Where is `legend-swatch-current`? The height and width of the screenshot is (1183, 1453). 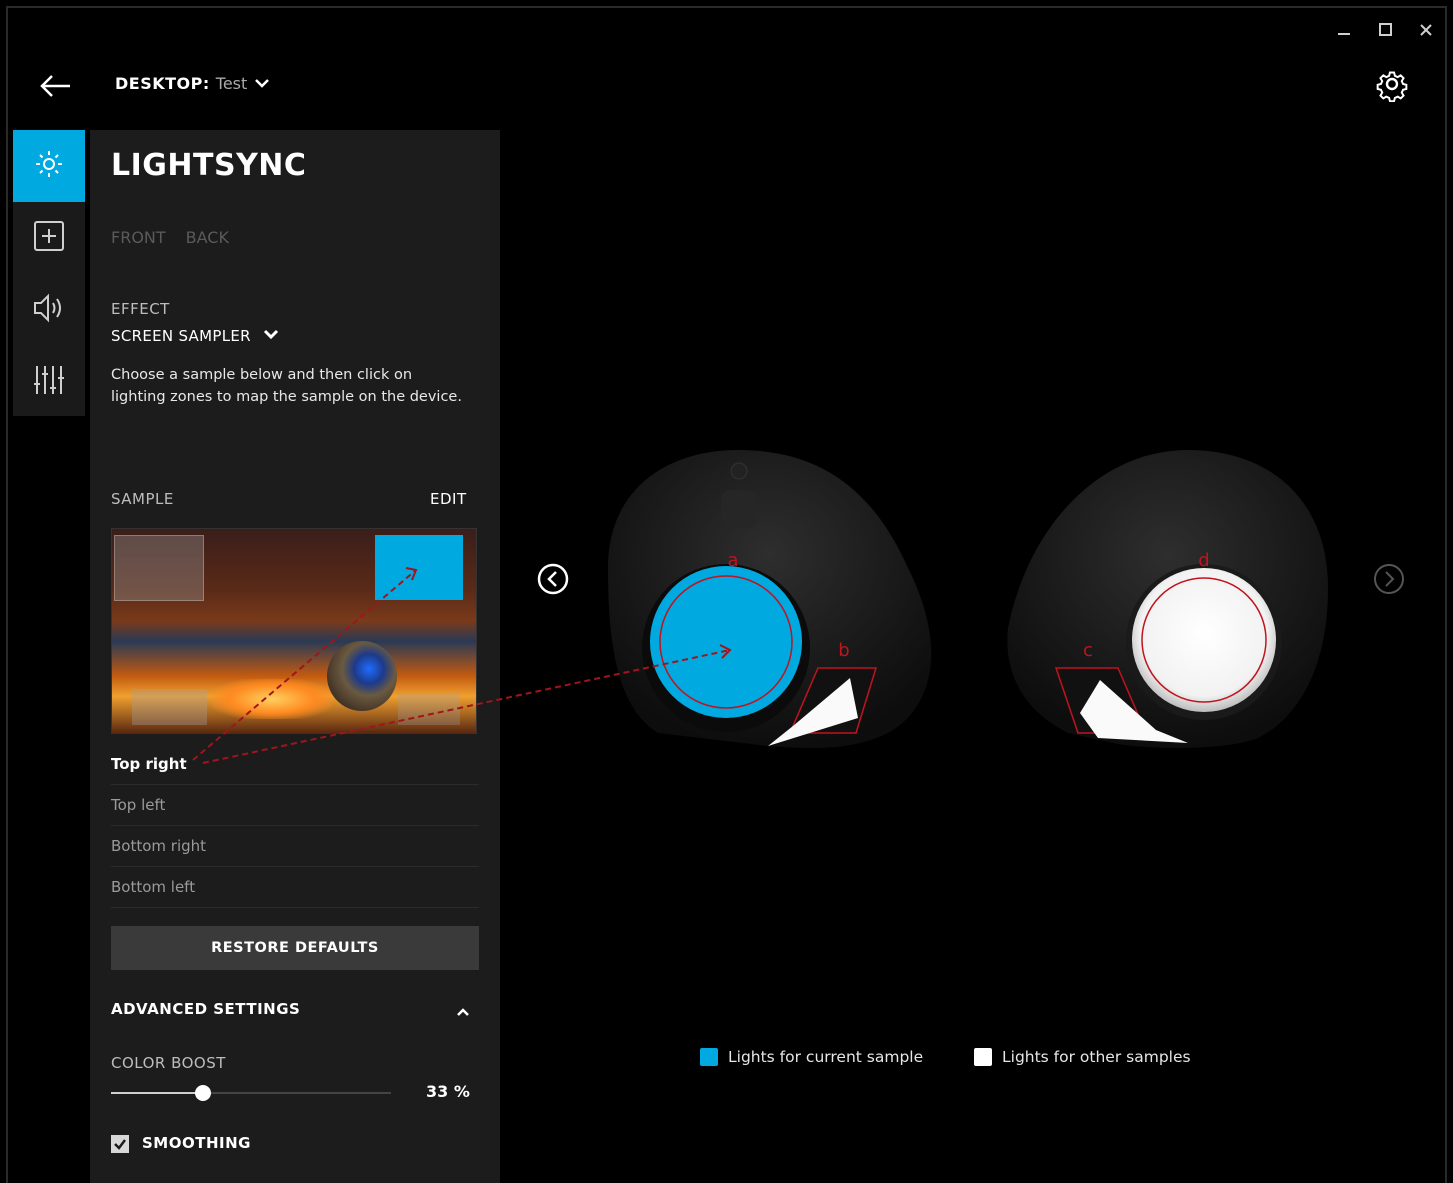
legend-swatch-current is located at coordinates (709, 1057).